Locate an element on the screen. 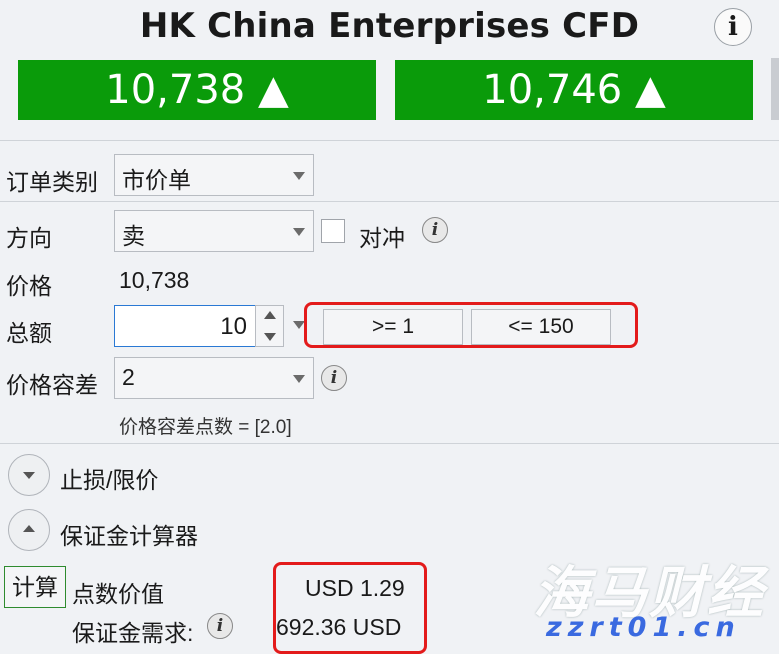 Image resolution: width=779 pixels, height=654 pixels. quantity-value: 10 is located at coordinates (233, 326).